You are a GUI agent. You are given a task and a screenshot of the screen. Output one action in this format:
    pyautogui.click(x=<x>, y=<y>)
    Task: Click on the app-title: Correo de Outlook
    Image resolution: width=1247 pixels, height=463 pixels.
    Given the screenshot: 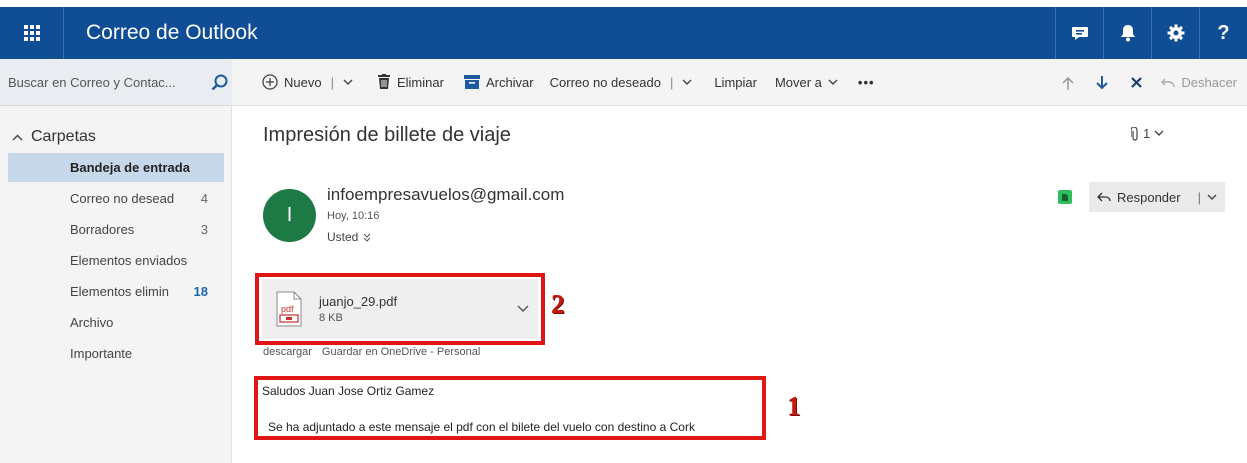 What is the action you would take?
    pyautogui.click(x=172, y=32)
    